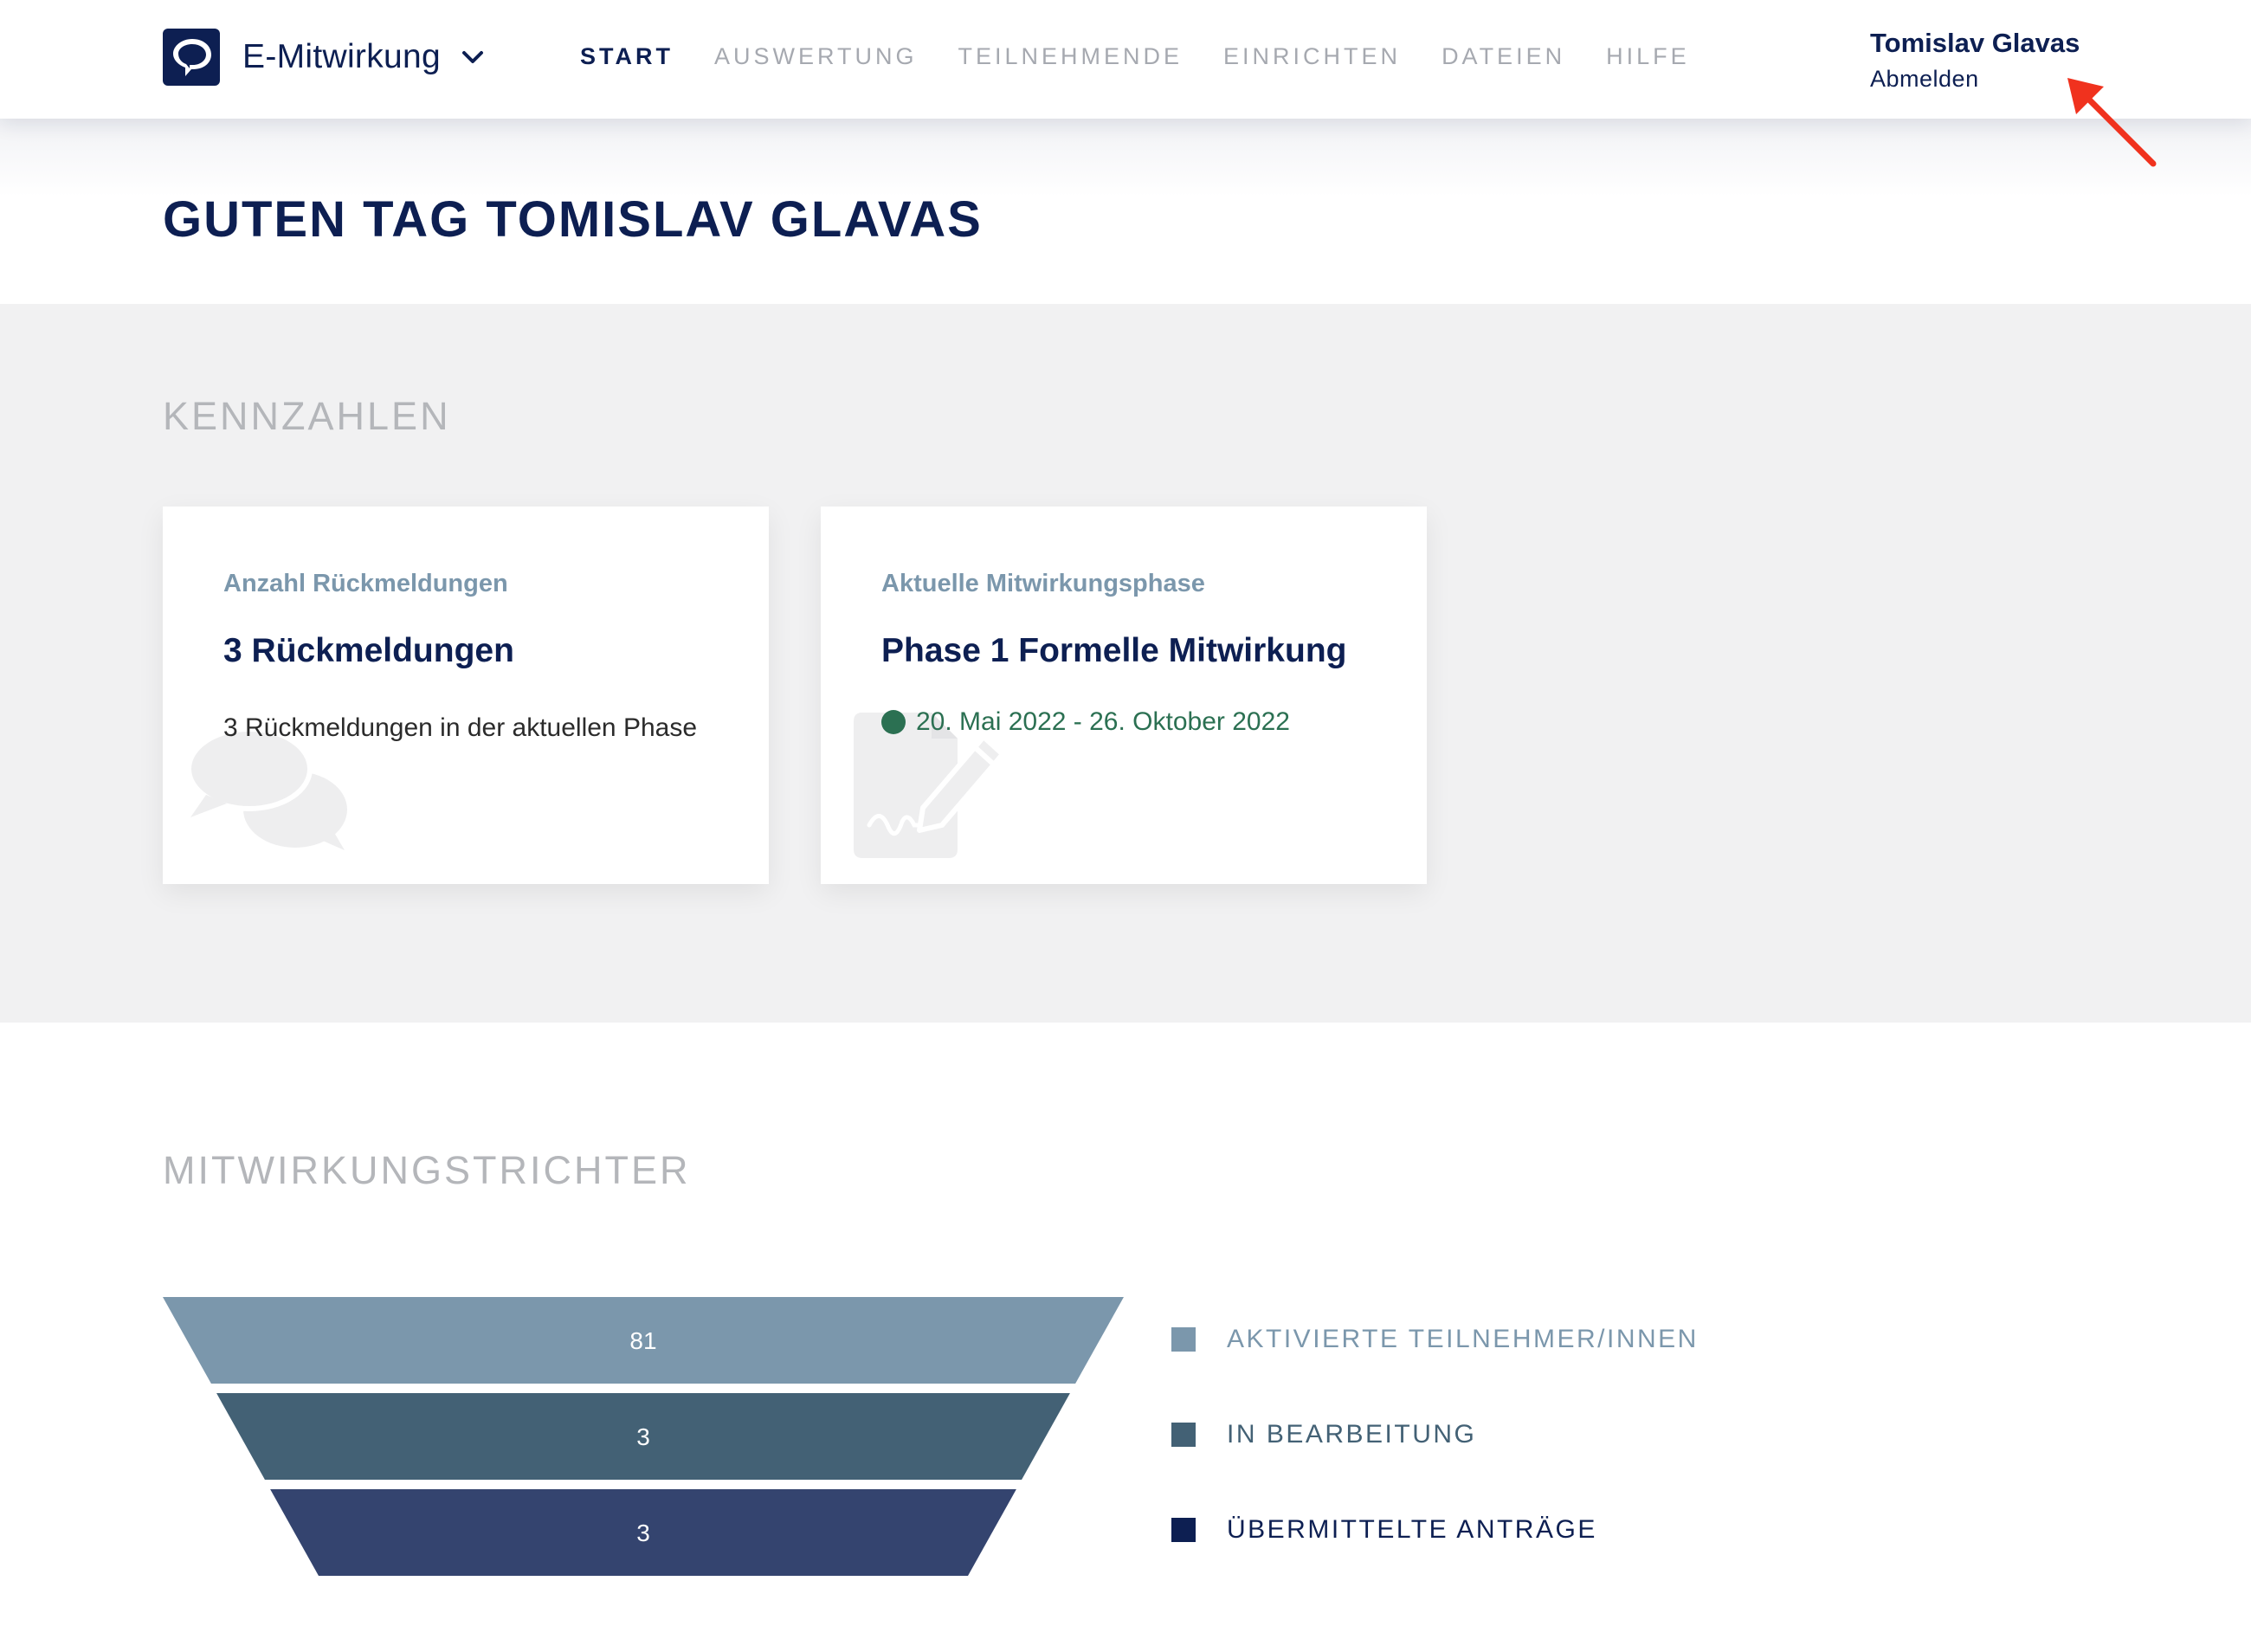  Describe the element at coordinates (1975, 43) in the screenshot. I see `user-name: Tomislav Glavas` at that location.